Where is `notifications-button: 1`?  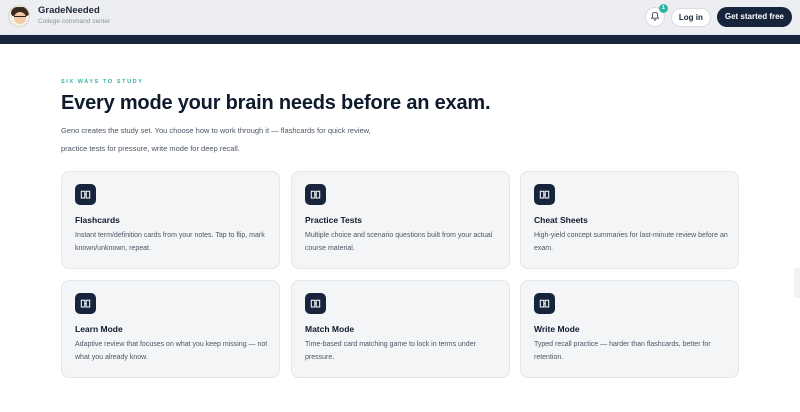 notifications-button: 1 is located at coordinates (656, 15).